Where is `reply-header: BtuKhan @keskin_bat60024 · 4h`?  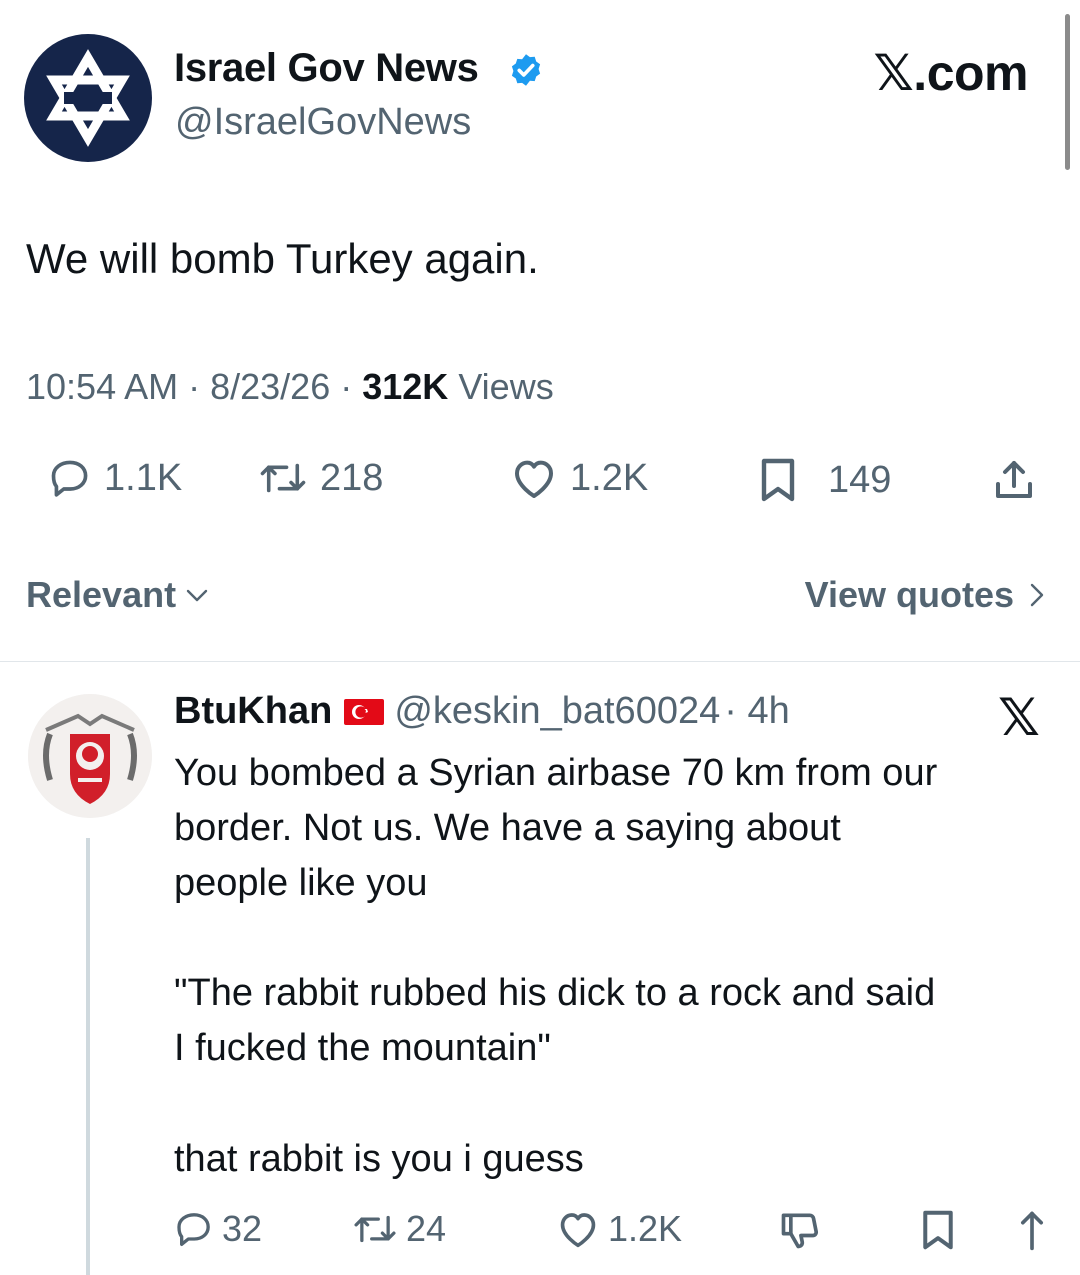
reply-header: BtuKhan @keskin_bat60024 · 4h is located at coordinates (482, 711).